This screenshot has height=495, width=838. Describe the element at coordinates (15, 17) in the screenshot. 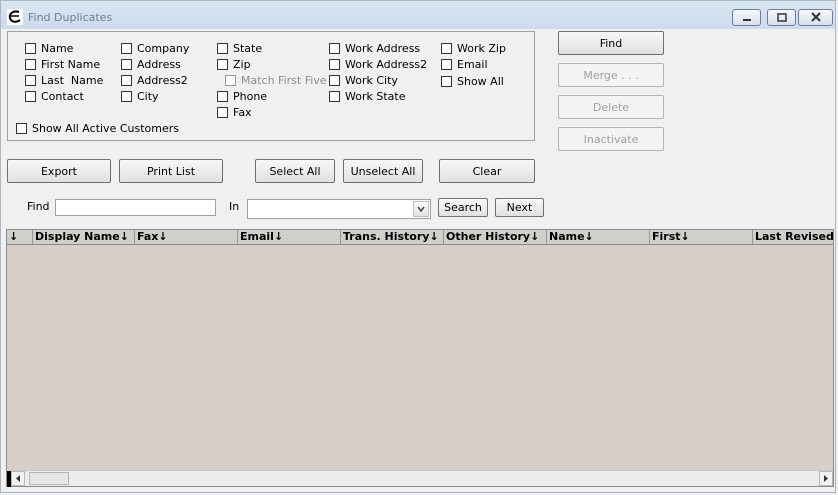

I see `app-logo-icon` at that location.